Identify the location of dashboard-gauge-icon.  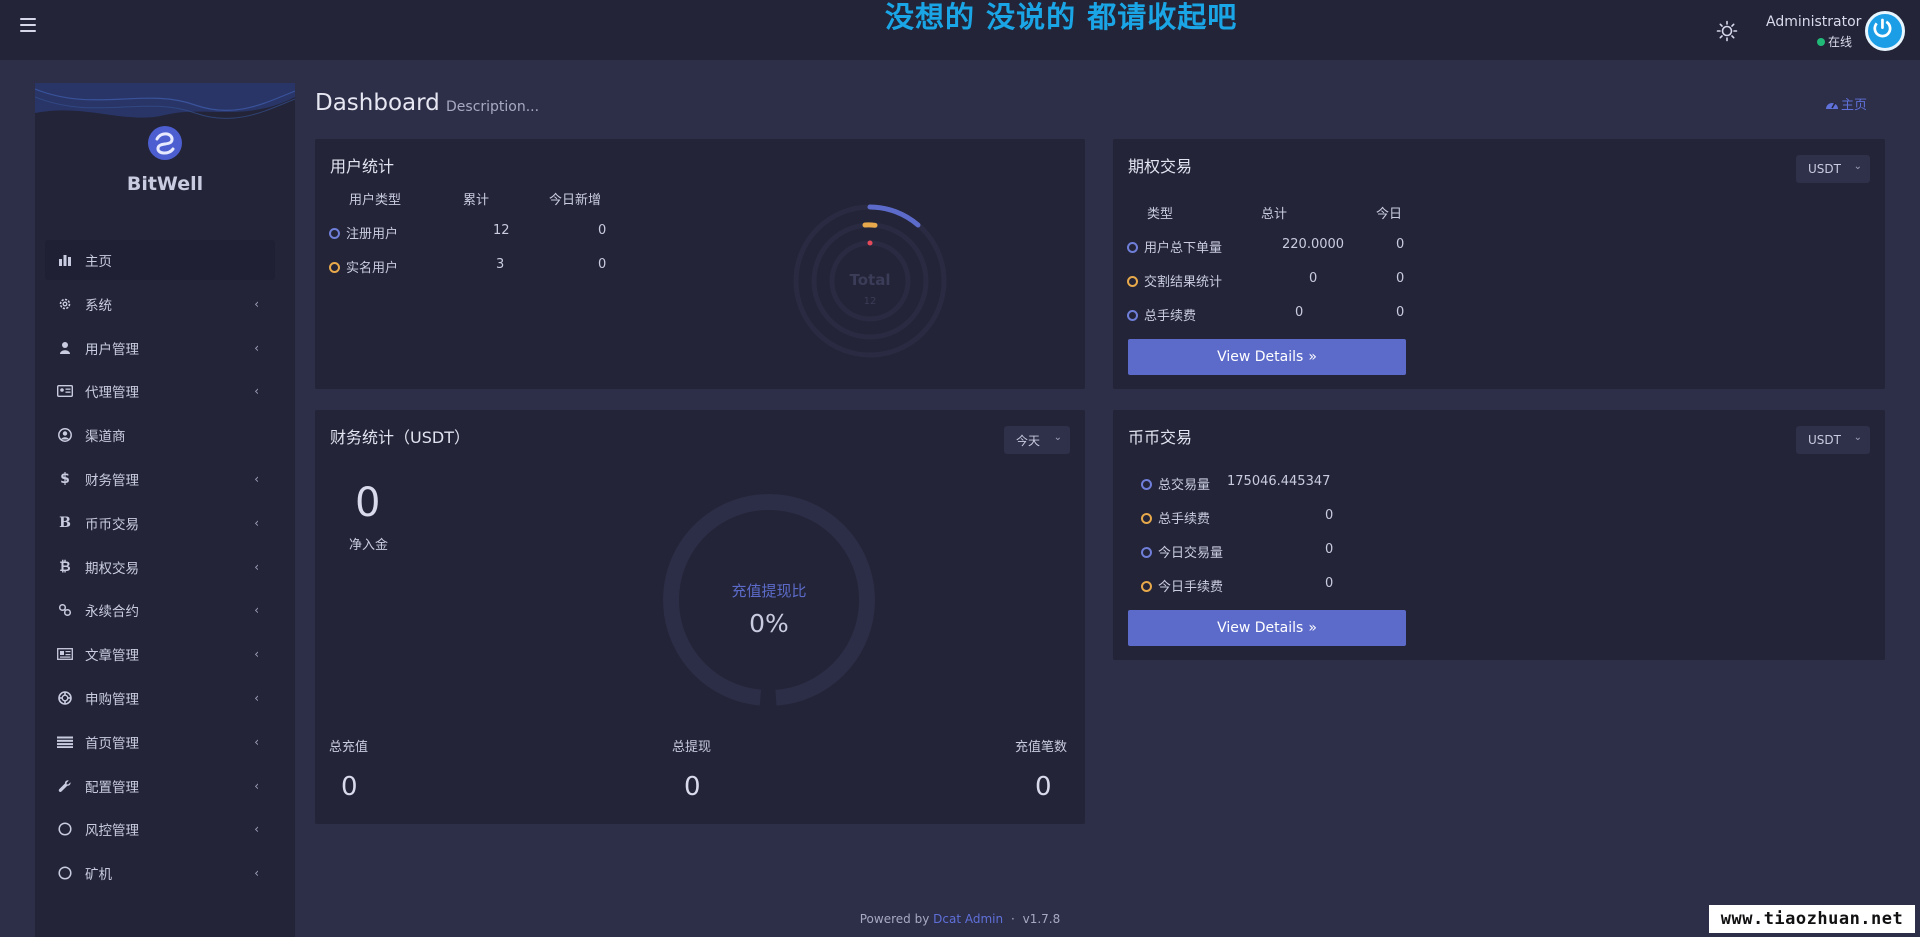
(1832, 105).